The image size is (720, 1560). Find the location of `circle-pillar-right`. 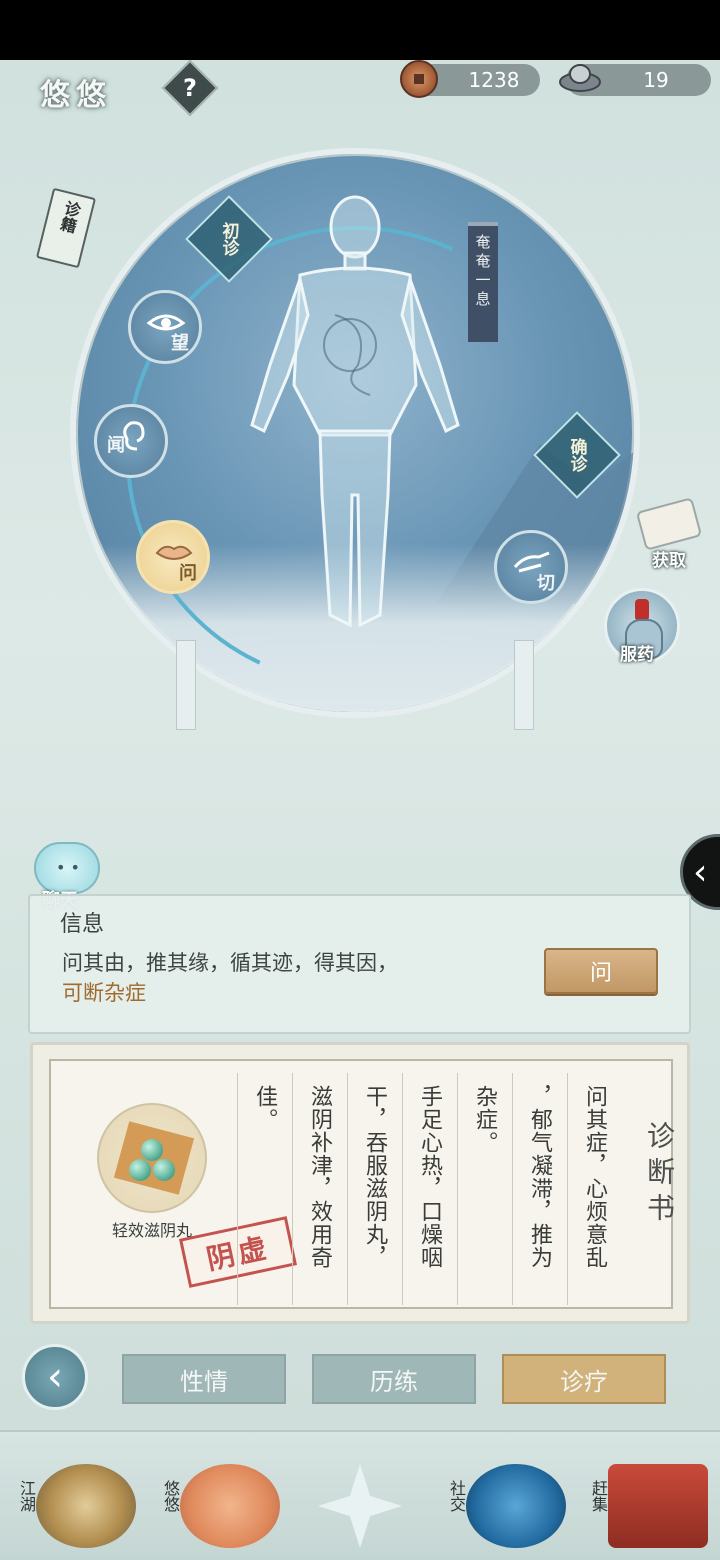

circle-pillar-right is located at coordinates (524, 685).